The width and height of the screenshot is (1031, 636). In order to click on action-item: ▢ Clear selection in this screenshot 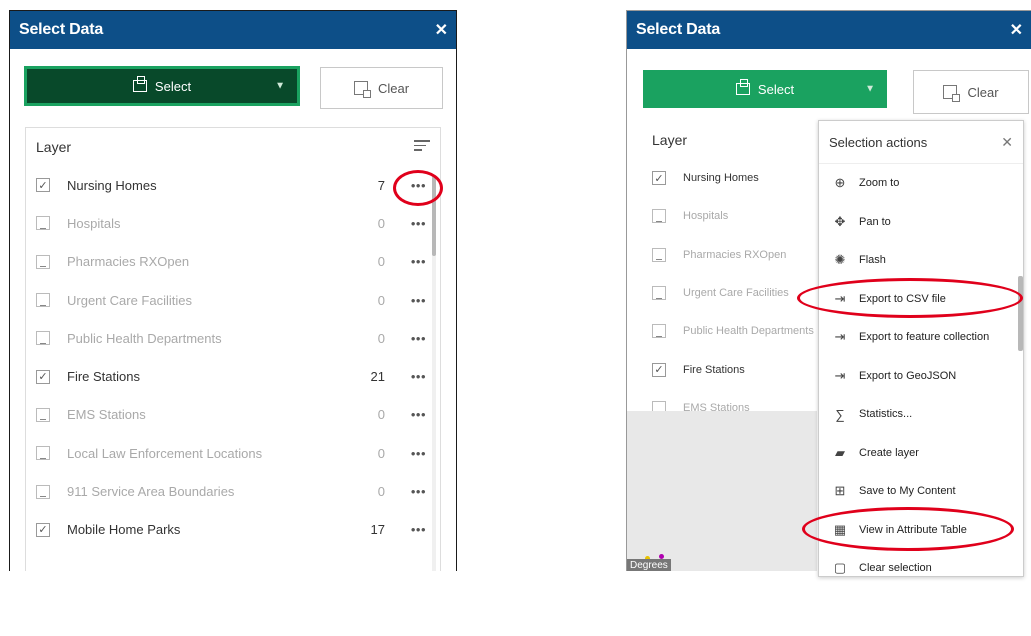, I will do `click(921, 568)`.